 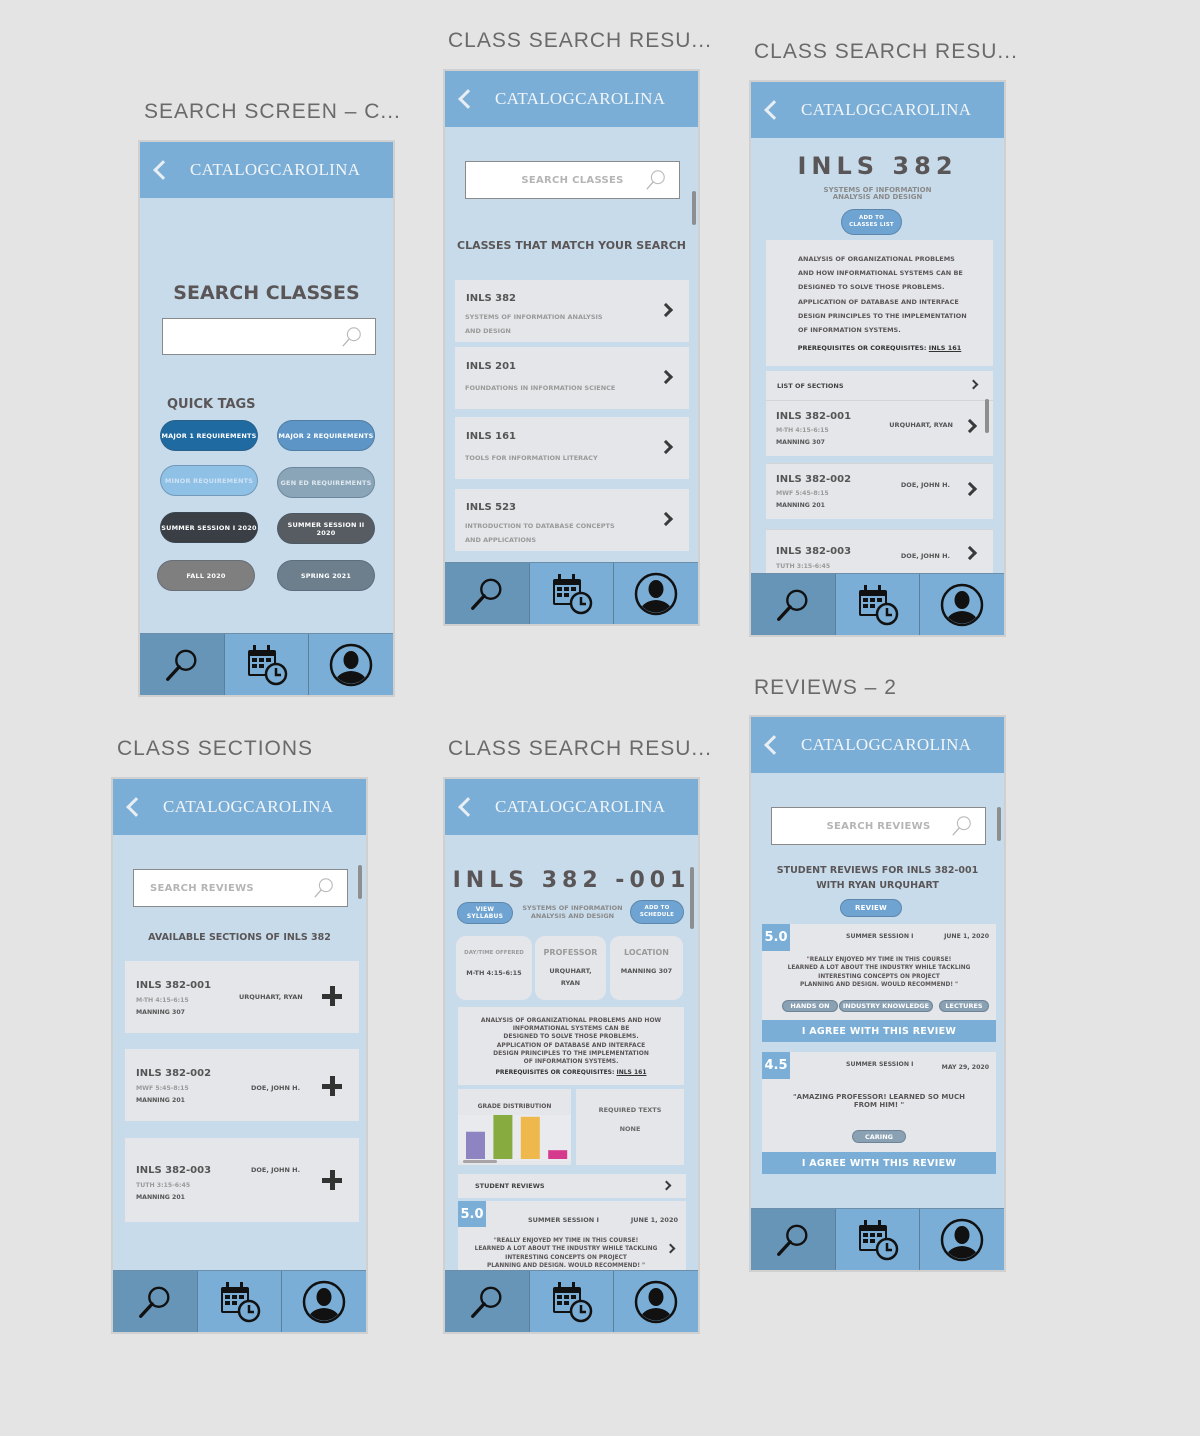 I want to click on quick-tag: GEN ED REQUIREMENTS, so click(x=326, y=482).